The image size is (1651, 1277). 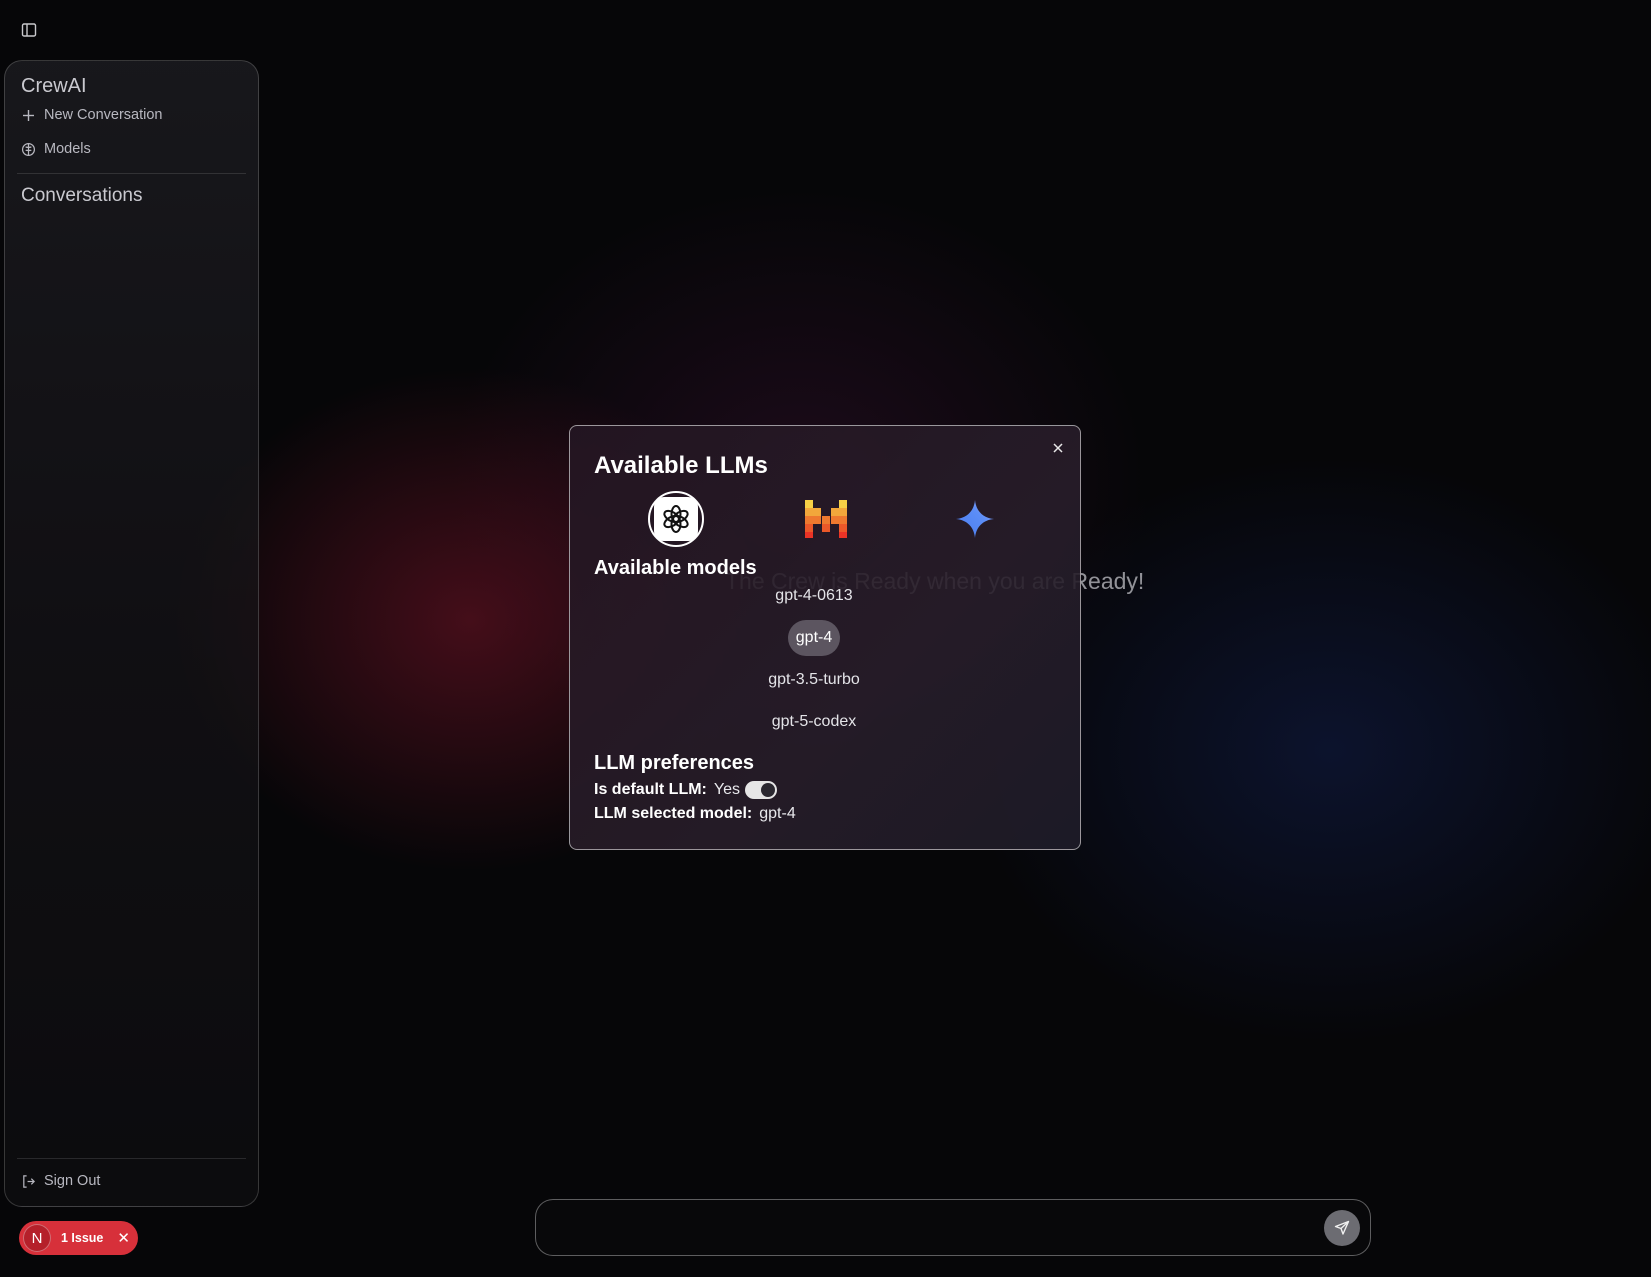 What do you see at coordinates (37, 1238) in the screenshot?
I see `avatar: N` at bounding box center [37, 1238].